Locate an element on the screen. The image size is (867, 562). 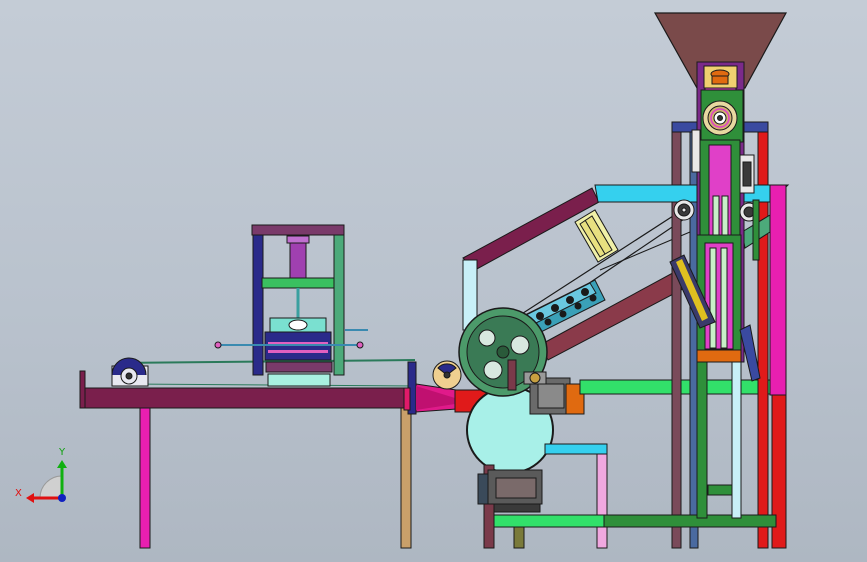
press-top-beam is located at coordinates (298, 230).